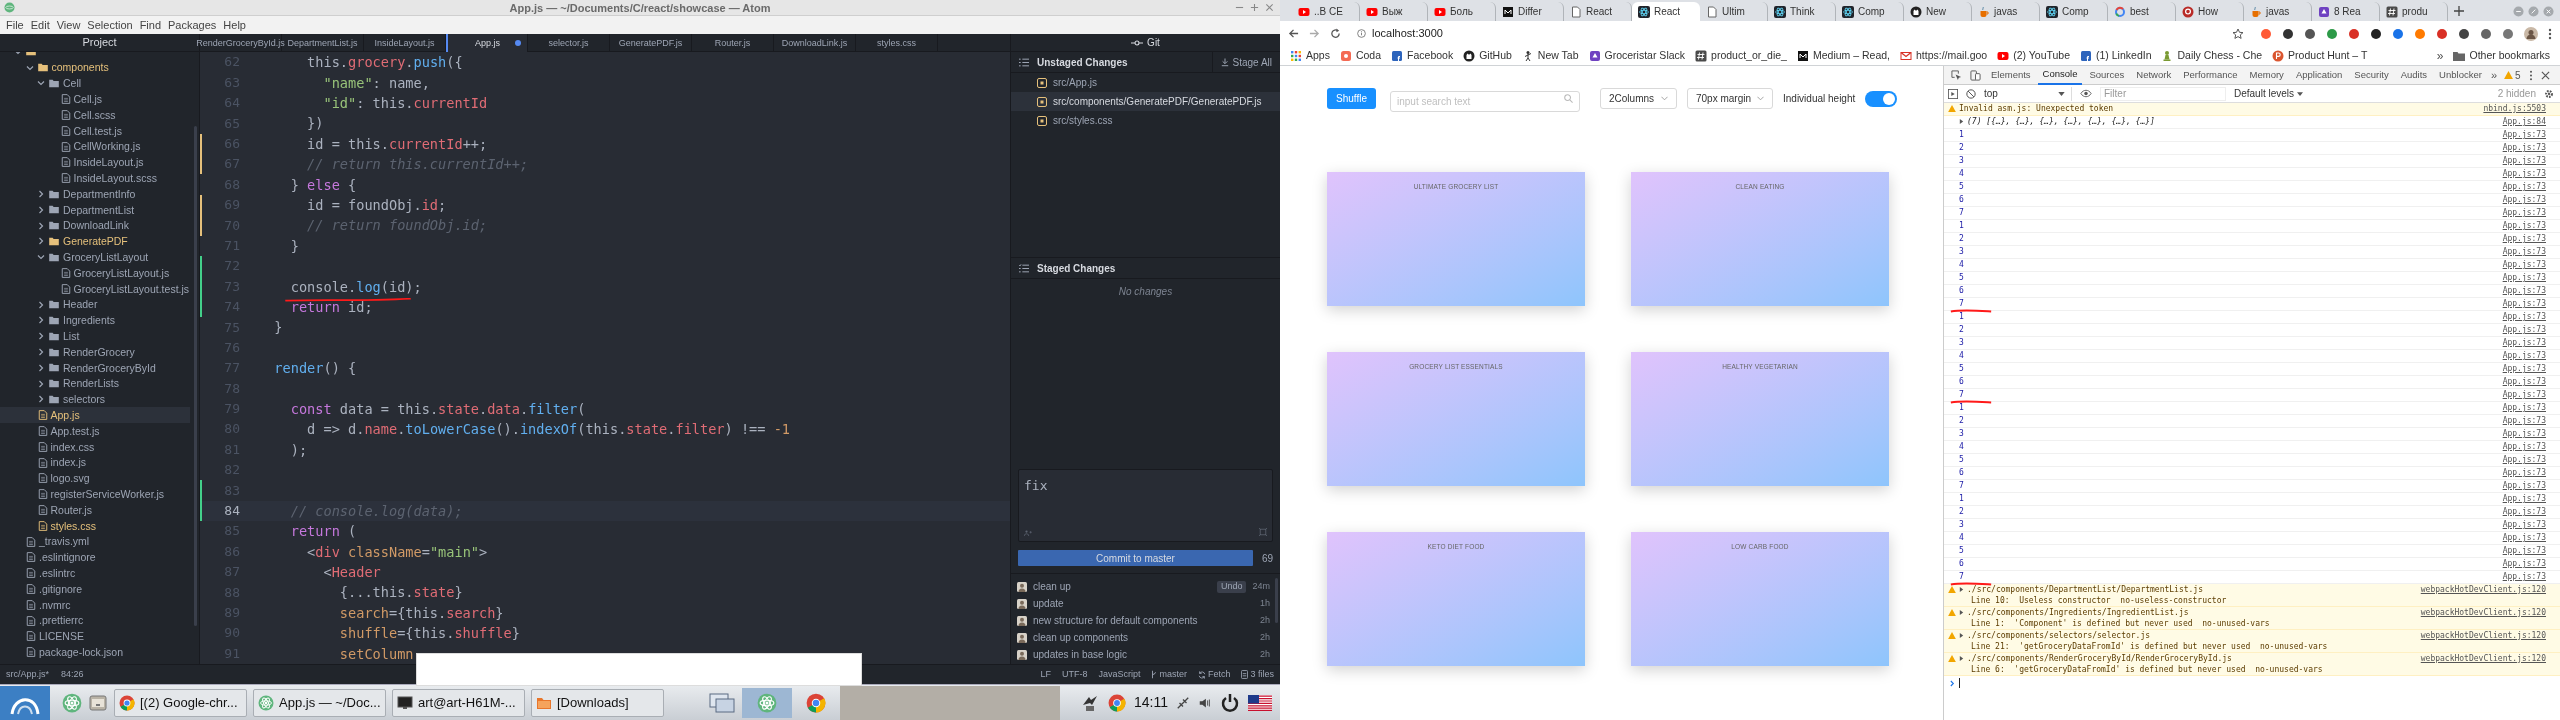 This screenshot has height=720, width=2560. I want to click on encoding: UTF-8, so click(1074, 674).